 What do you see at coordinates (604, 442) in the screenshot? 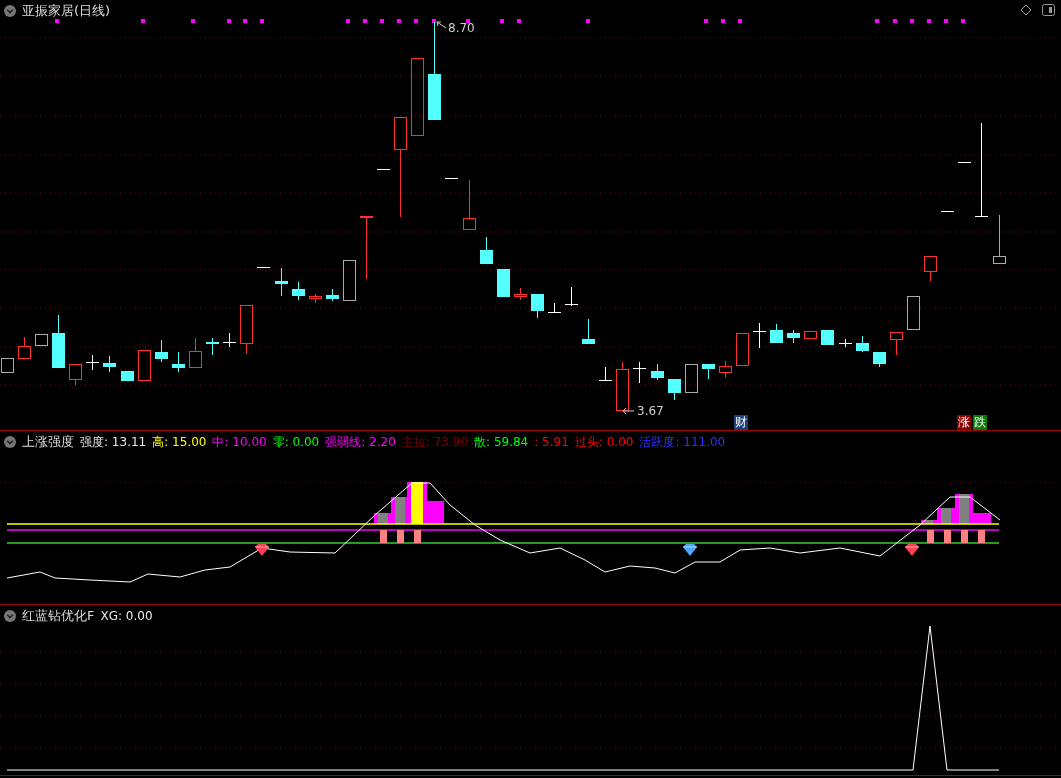
I see `legend-value: 过头: 0.00` at bounding box center [604, 442].